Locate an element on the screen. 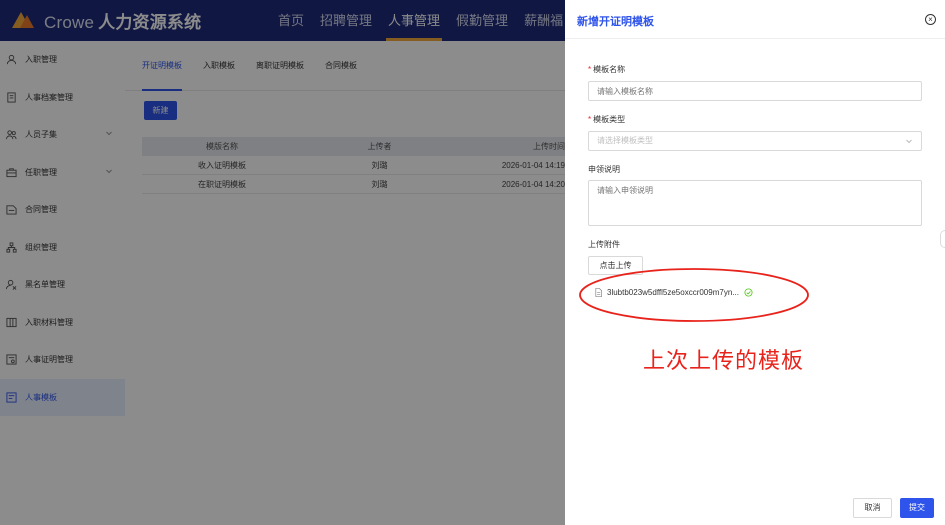 The image size is (945, 525). template-type-placeholder: 请选择模板类型 is located at coordinates (625, 140).